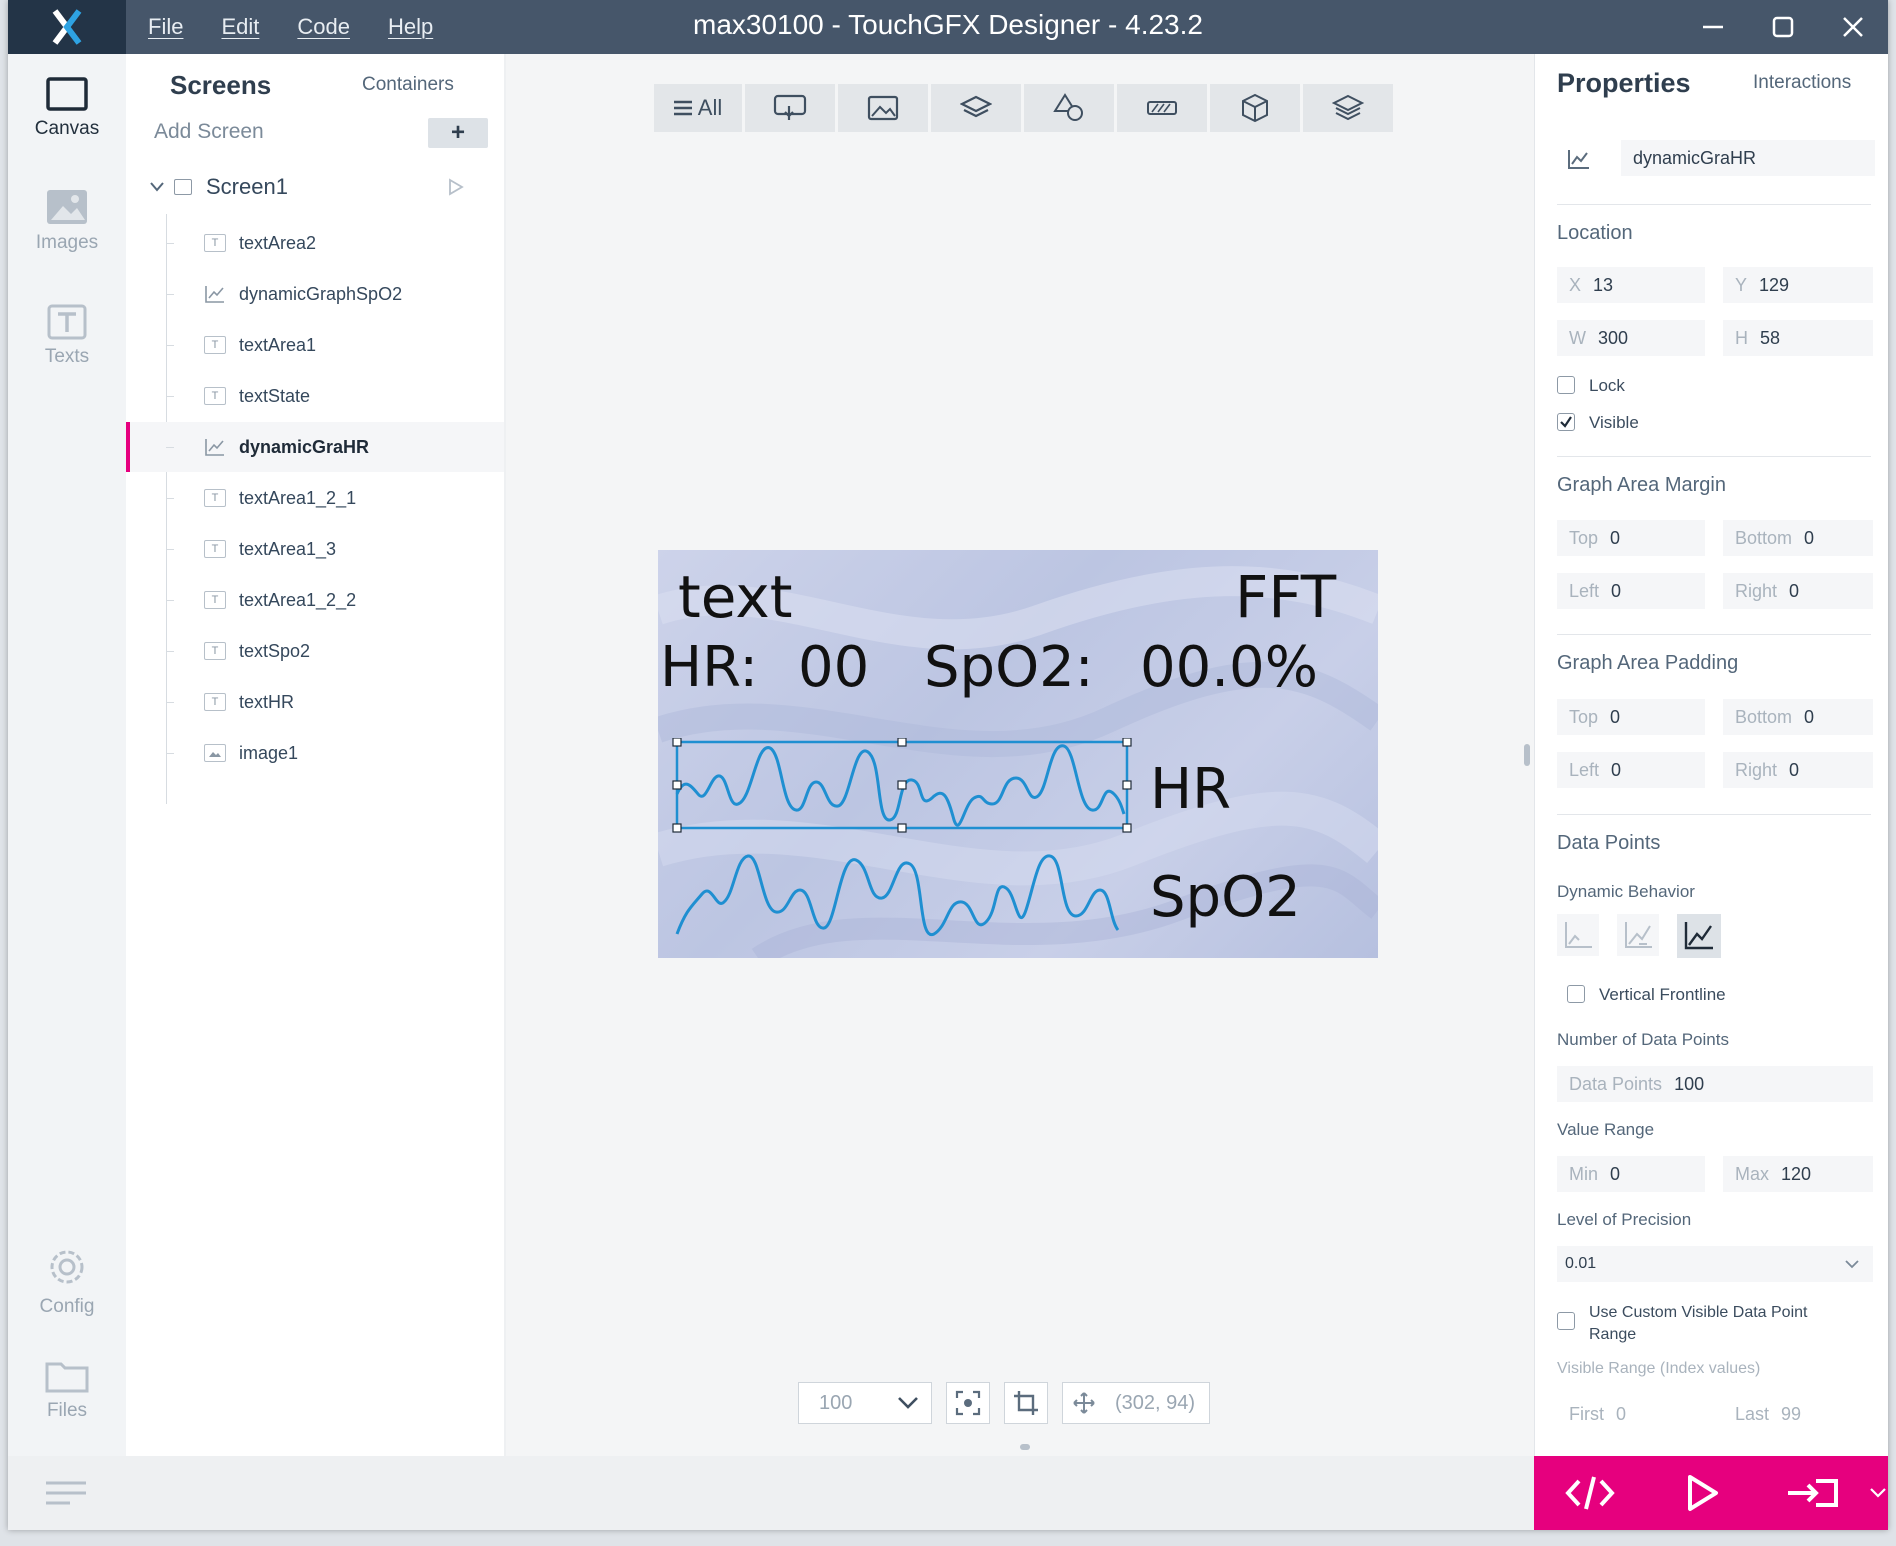  I want to click on focus-icon, so click(968, 1403).